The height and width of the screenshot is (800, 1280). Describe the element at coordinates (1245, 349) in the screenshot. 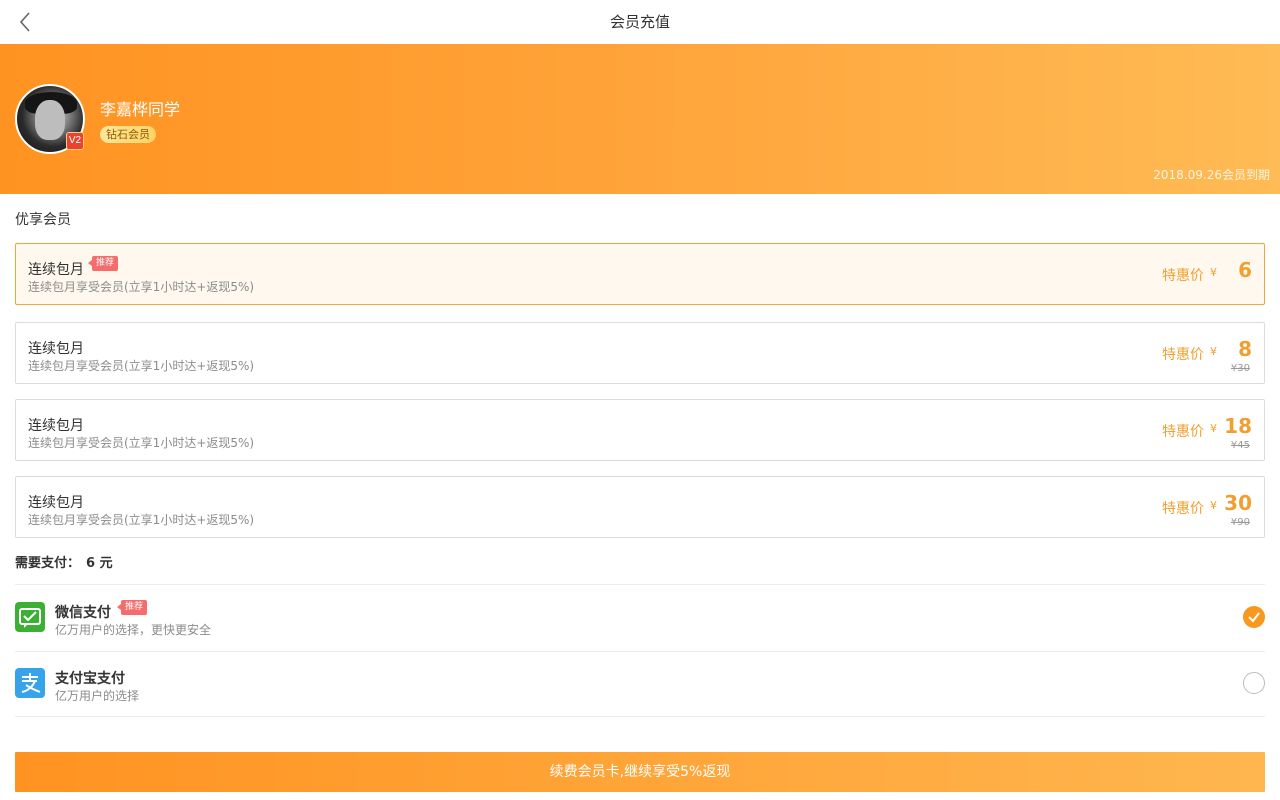

I see `price-value: 8` at that location.